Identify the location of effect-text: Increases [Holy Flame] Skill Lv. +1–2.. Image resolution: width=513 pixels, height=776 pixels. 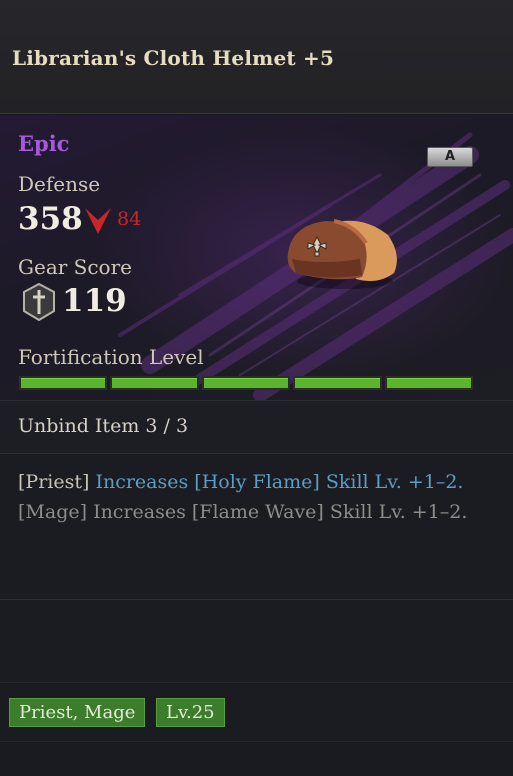
(279, 482).